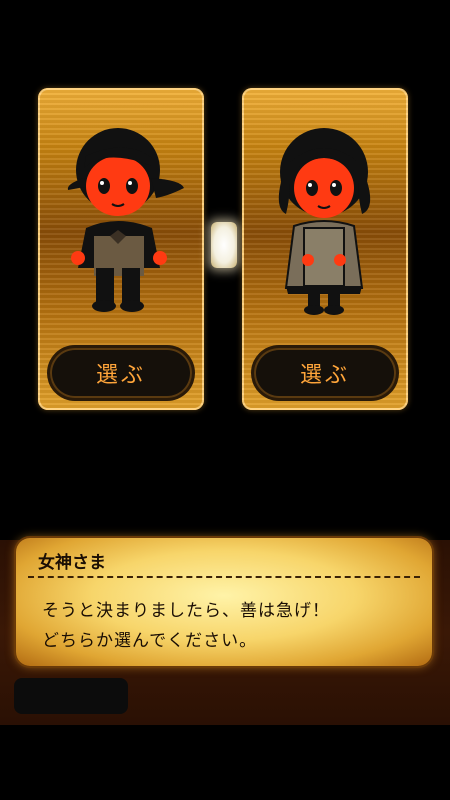 This screenshot has height=800, width=450. Describe the element at coordinates (72, 563) in the screenshot. I see `speaker-name: 女神さま` at that location.